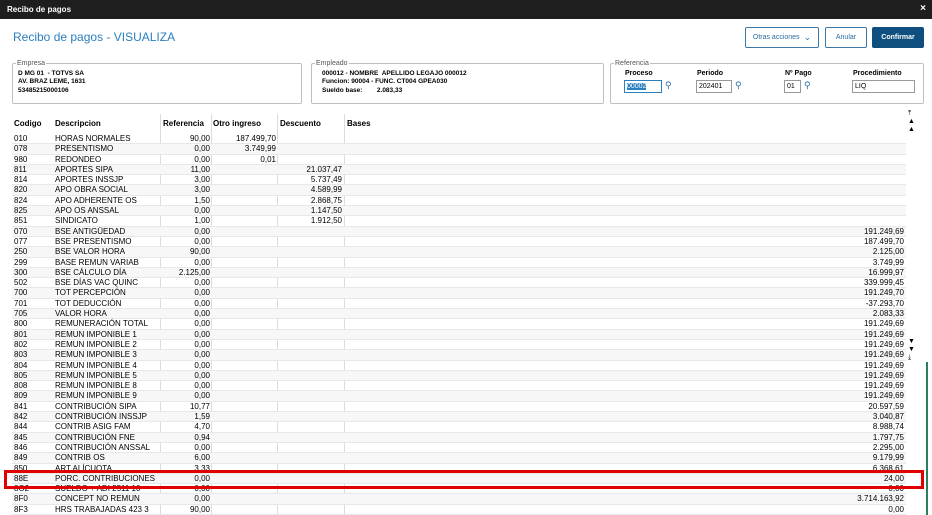 This screenshot has height=515, width=932. What do you see at coordinates (776, 37) in the screenshot?
I see `otras-acciones-label: Otras acciones` at bounding box center [776, 37].